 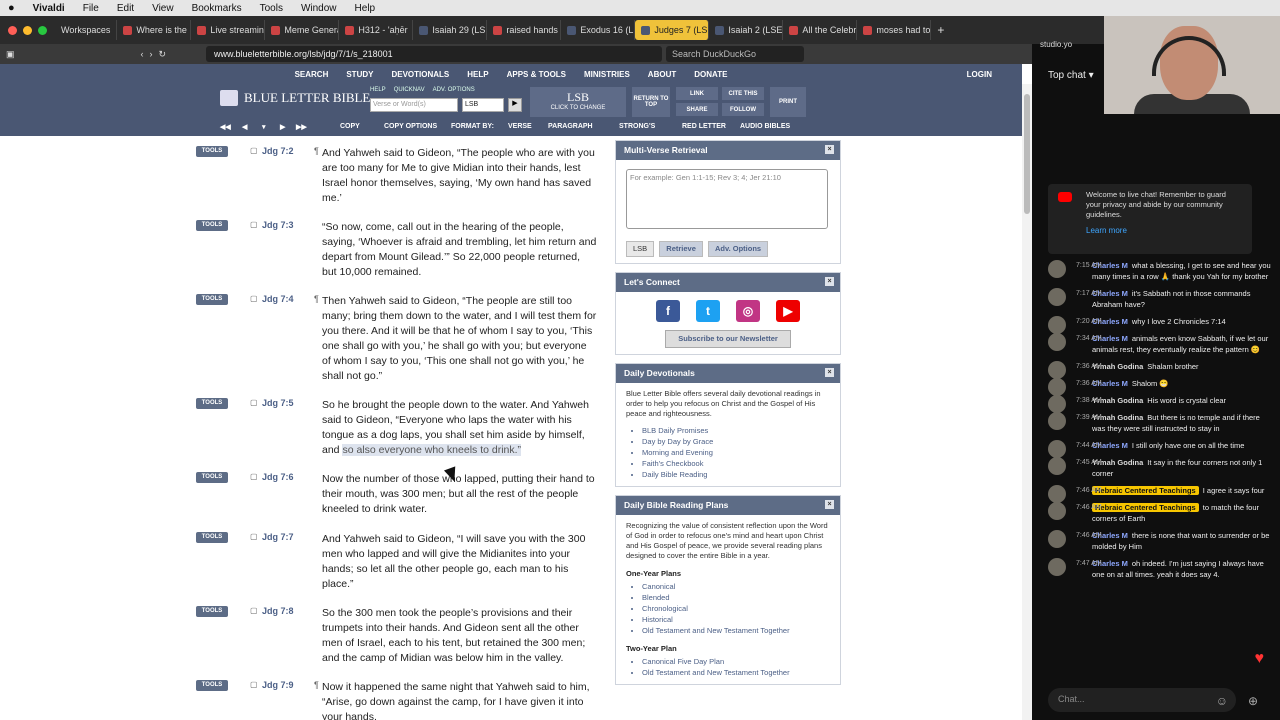 What do you see at coordinates (477, 74) in the screenshot?
I see `nav-help: HELP` at bounding box center [477, 74].